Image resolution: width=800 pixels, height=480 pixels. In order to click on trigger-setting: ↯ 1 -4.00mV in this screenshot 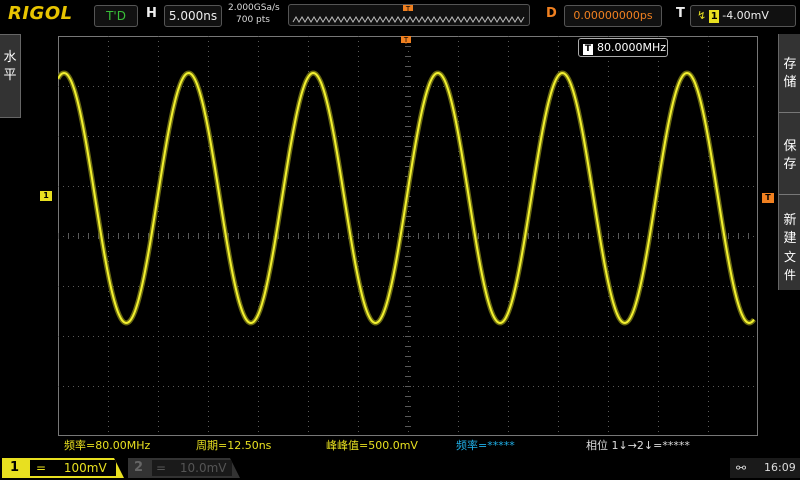, I will do `click(743, 16)`.